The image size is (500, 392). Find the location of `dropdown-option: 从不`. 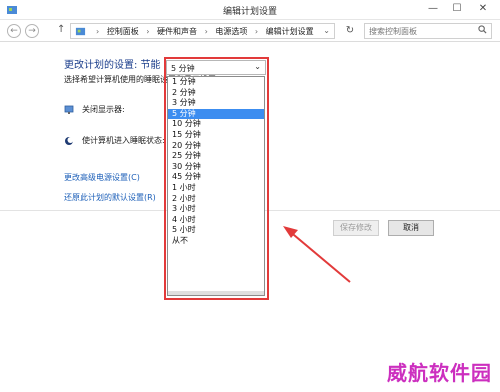

dropdown-option: 从不 is located at coordinates (216, 241).